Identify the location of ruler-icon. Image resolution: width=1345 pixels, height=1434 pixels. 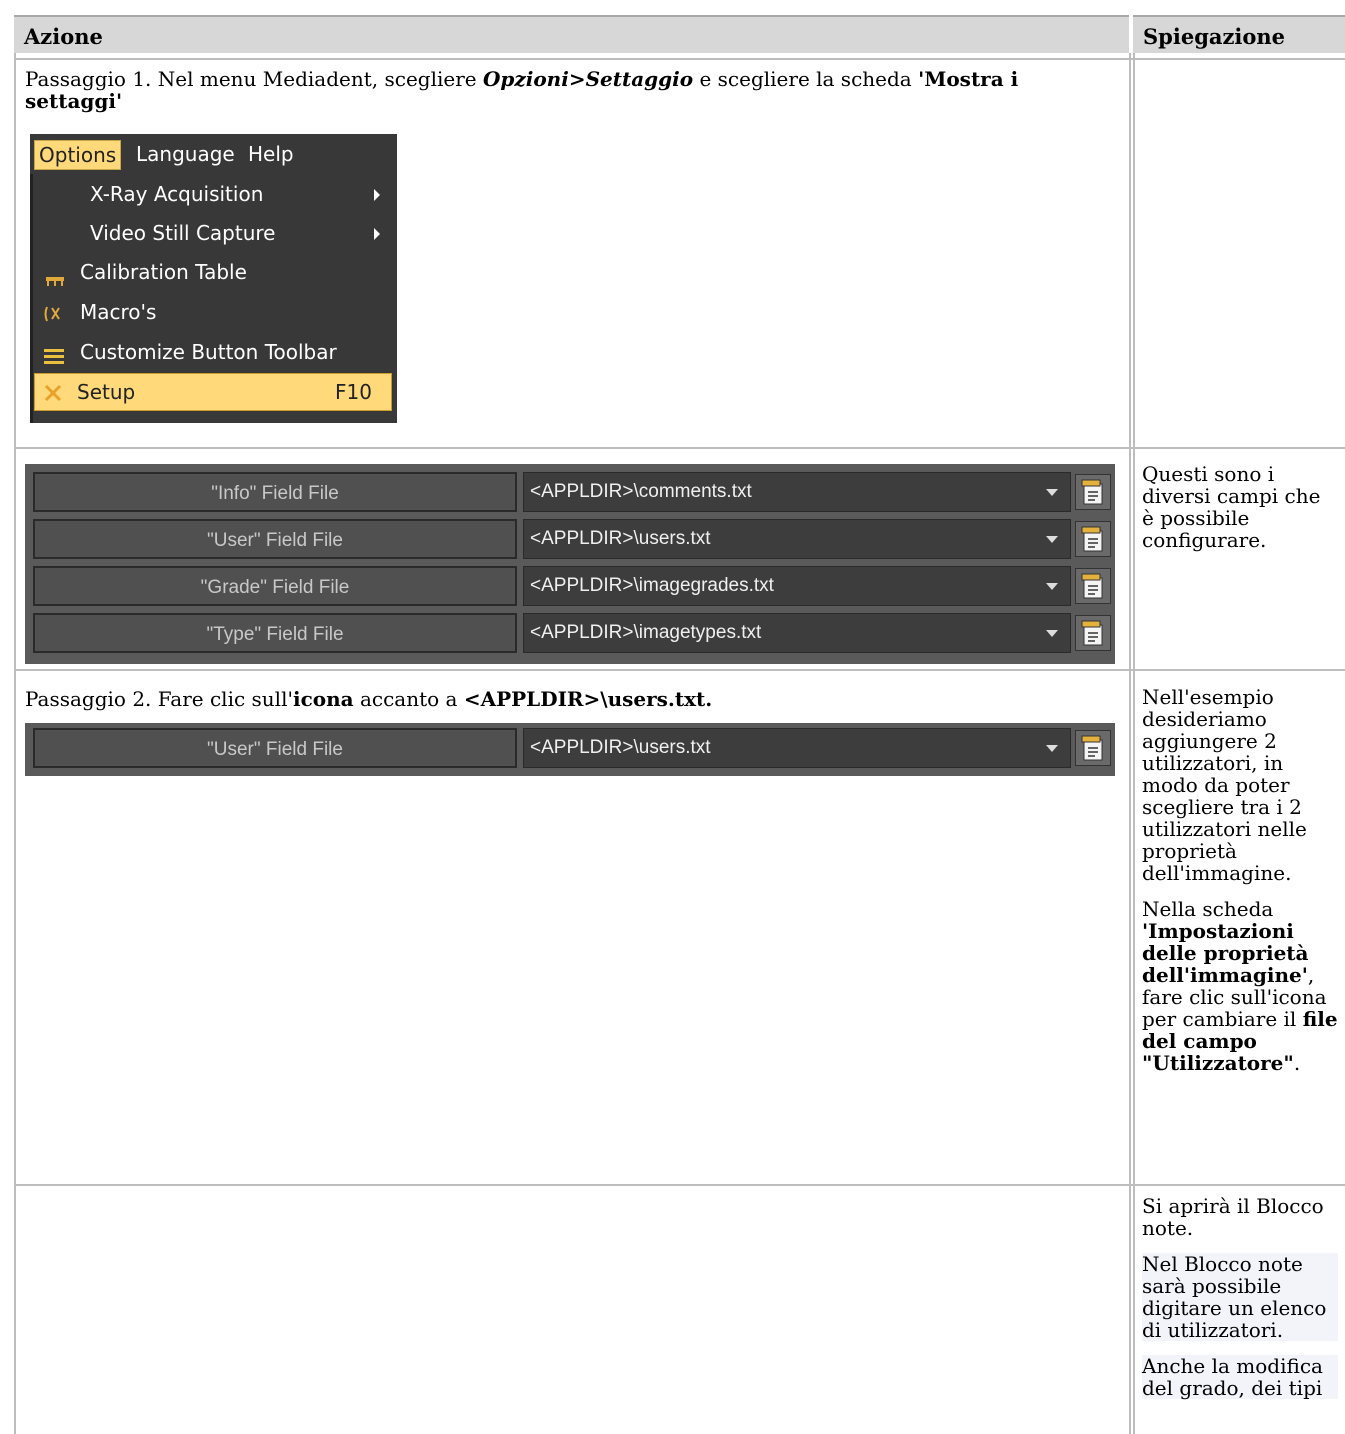
(55, 280).